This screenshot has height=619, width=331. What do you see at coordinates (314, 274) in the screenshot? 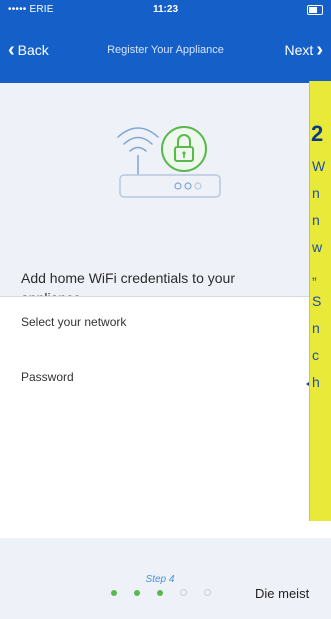
I see `note-letter: „` at bounding box center [314, 274].